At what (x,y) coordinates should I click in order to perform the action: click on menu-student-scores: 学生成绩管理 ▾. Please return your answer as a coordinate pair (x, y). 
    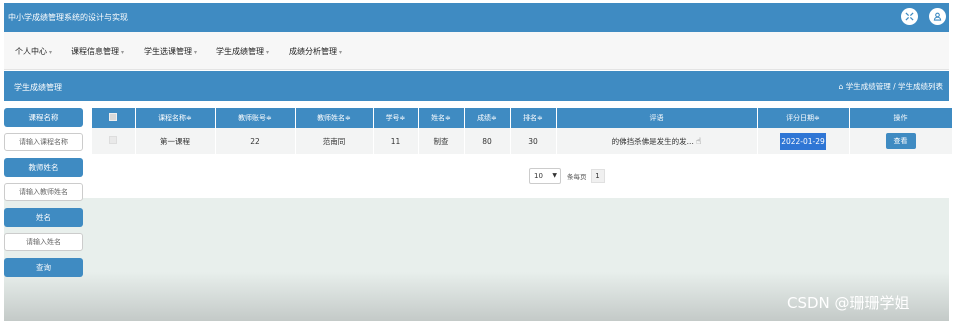
    Looking at the image, I should click on (242, 51).